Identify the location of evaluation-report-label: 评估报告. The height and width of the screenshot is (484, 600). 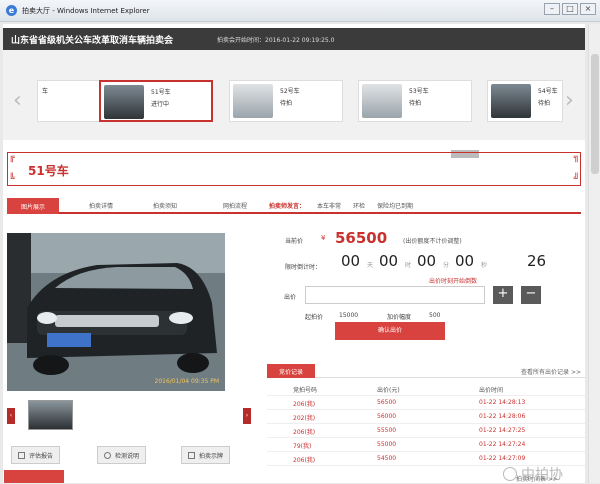
(41, 456).